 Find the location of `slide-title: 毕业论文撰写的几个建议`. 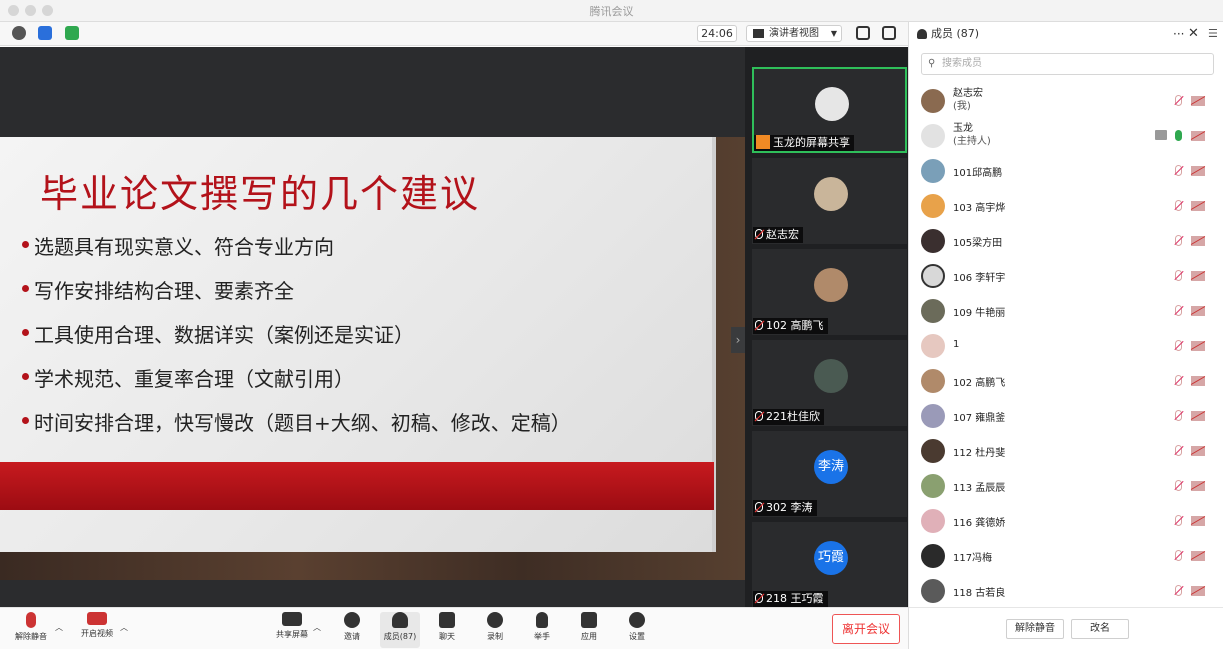

slide-title: 毕业论文撰写的几个建议 is located at coordinates (260, 194).